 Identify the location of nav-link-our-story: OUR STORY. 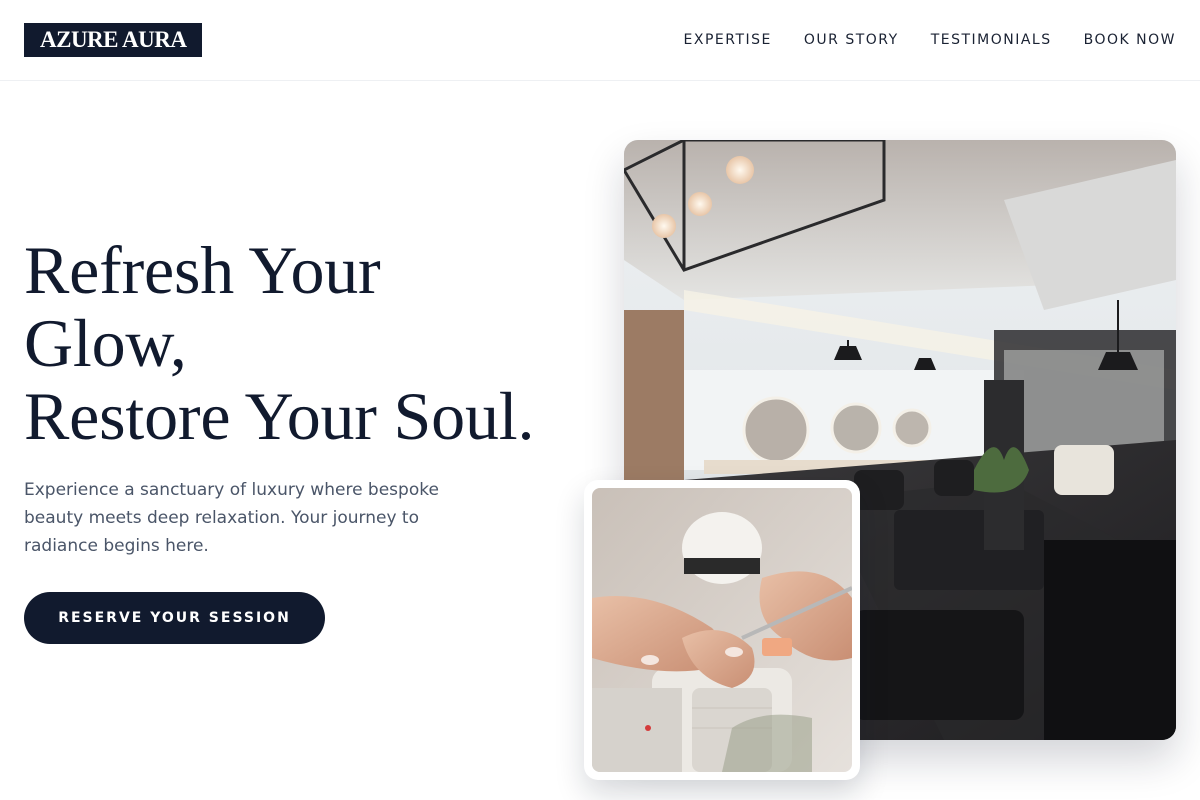
(851, 40).